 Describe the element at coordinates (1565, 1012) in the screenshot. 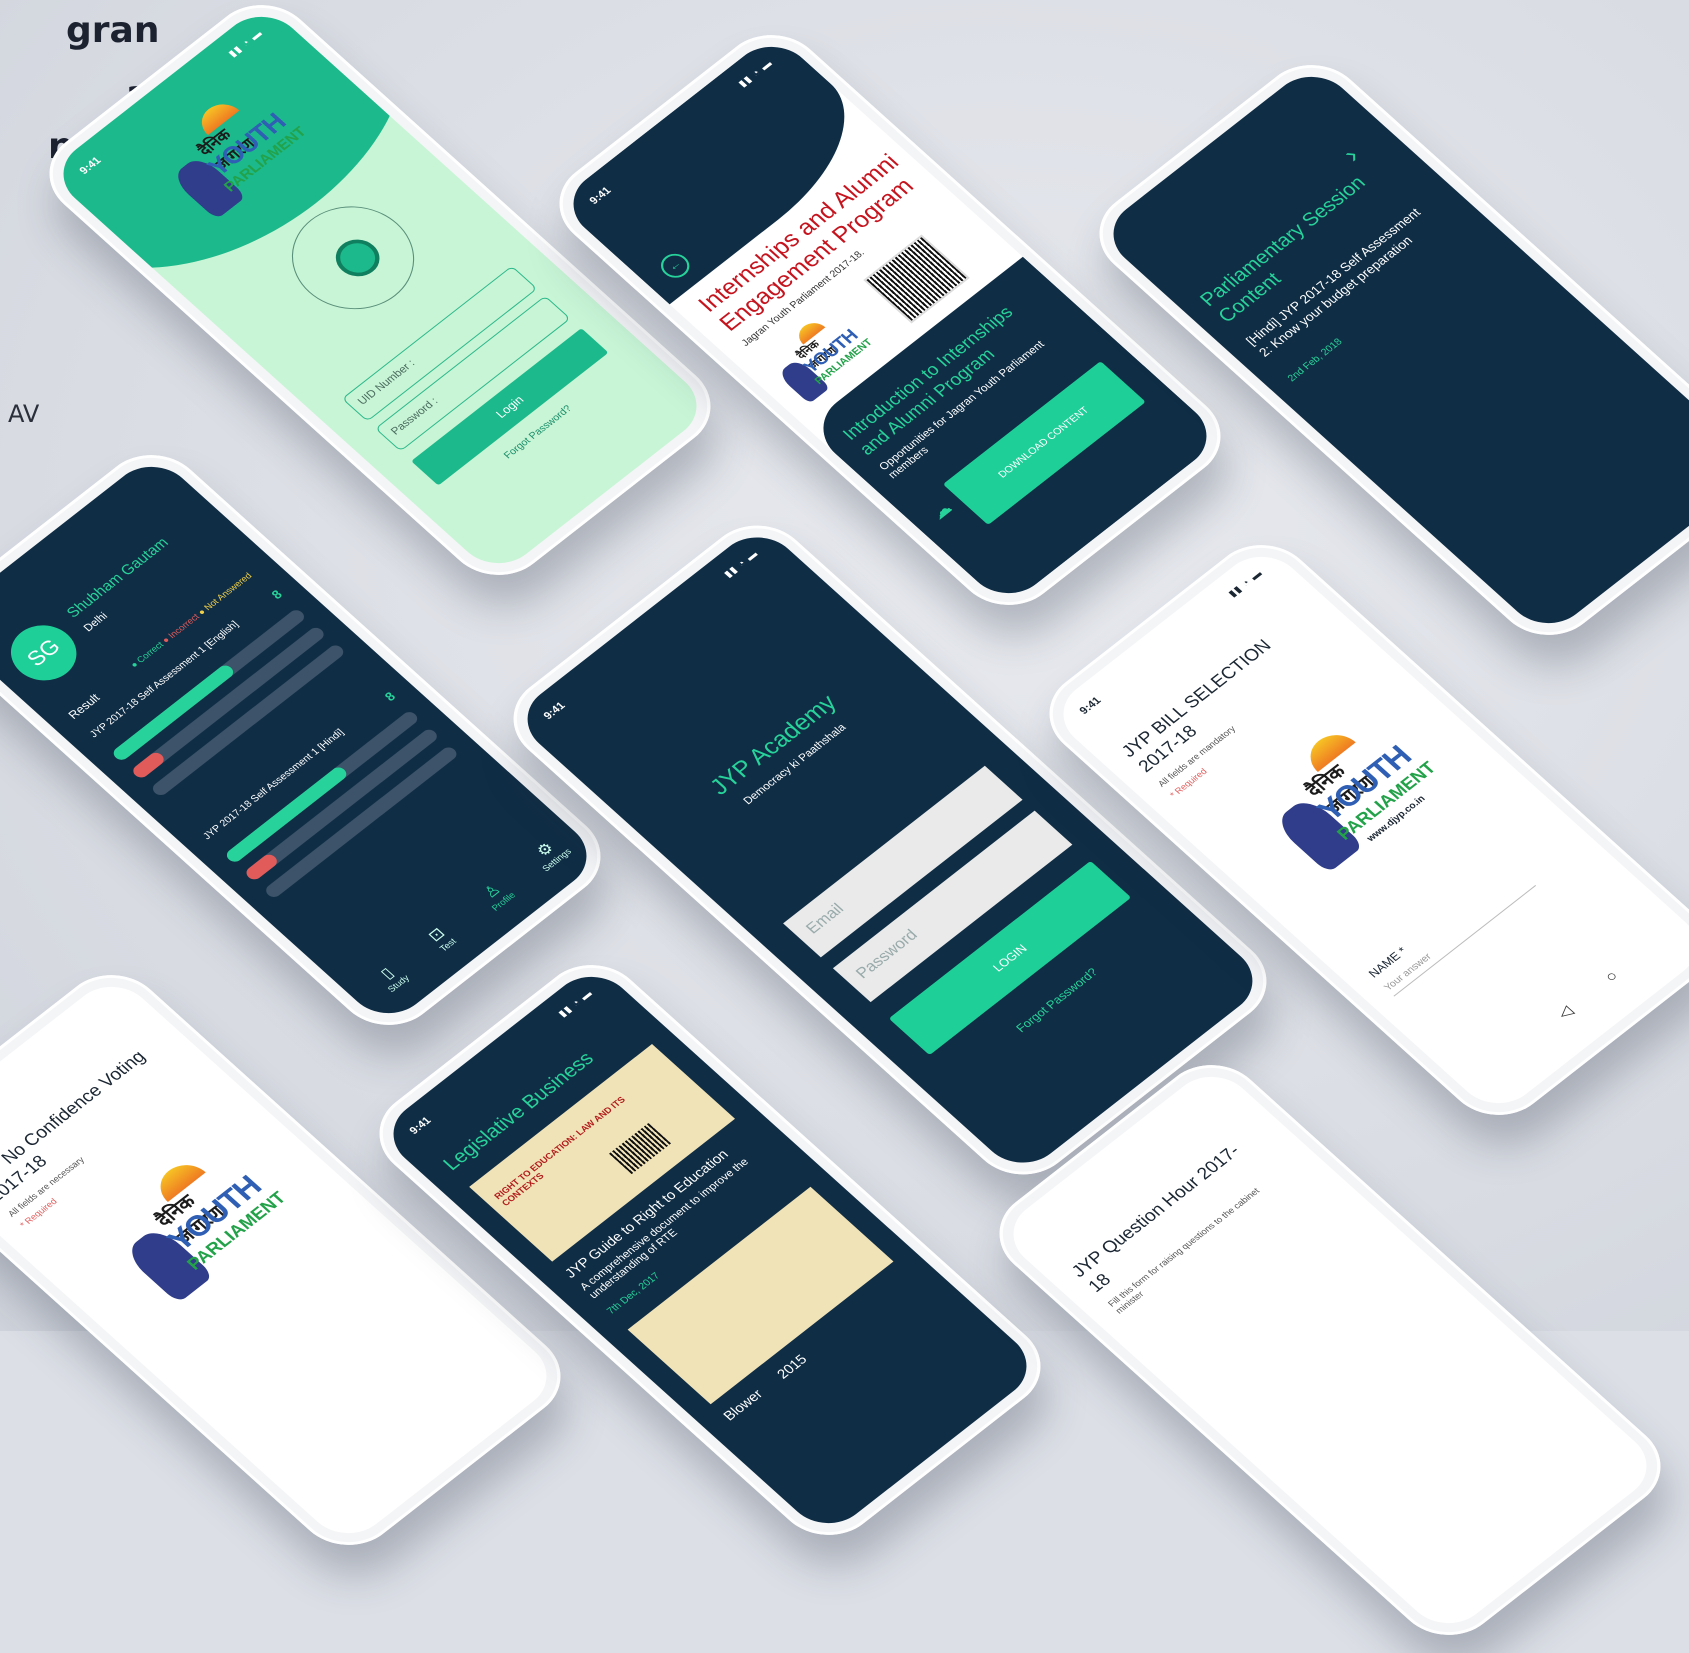

I see `android-back-icon: ◁` at that location.